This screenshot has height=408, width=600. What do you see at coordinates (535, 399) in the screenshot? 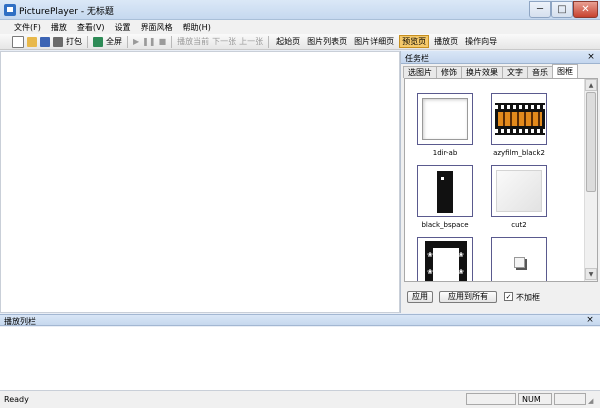
I see `status-num: NUM` at bounding box center [535, 399].